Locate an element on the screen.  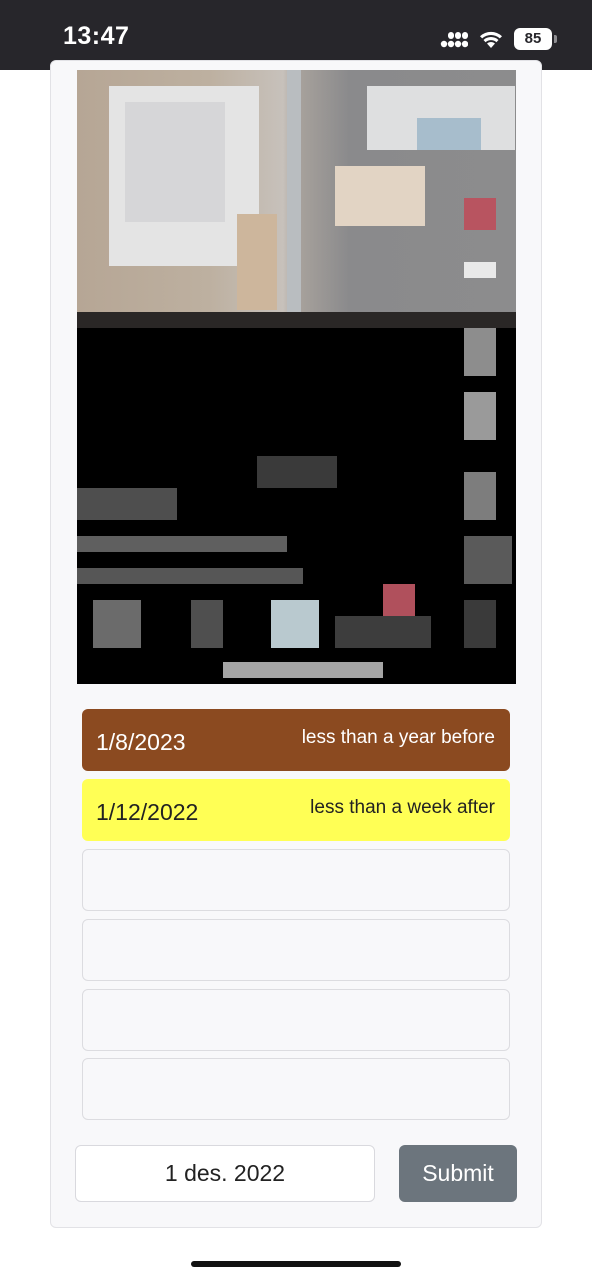
photo-blue-patch is located at coordinates (449, 134).